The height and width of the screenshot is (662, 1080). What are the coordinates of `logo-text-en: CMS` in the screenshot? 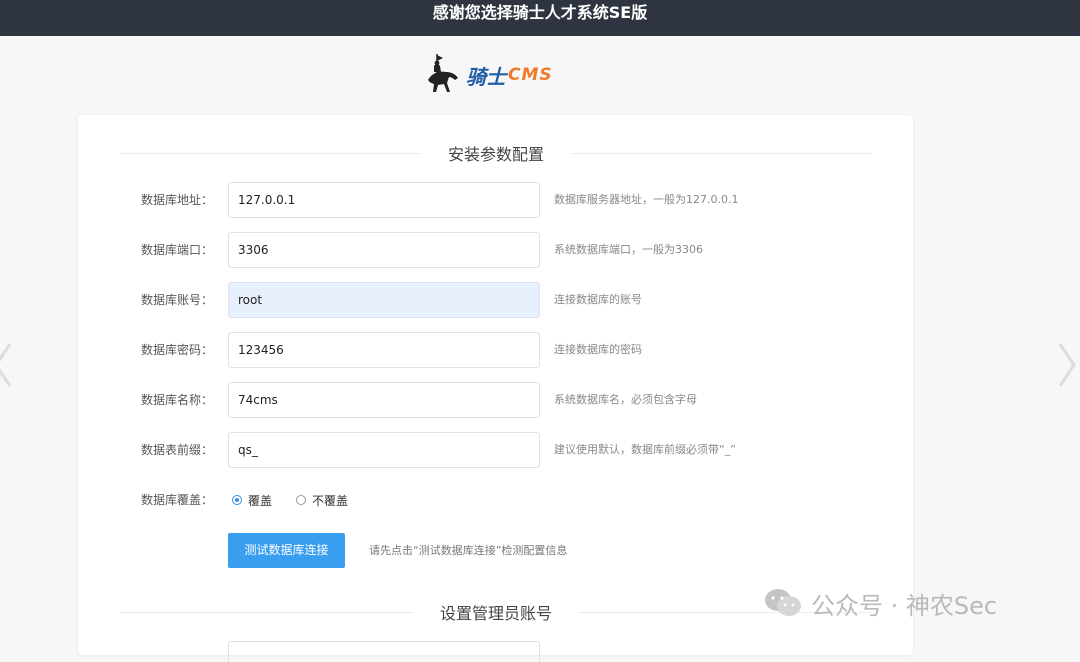 It's located at (530, 75).